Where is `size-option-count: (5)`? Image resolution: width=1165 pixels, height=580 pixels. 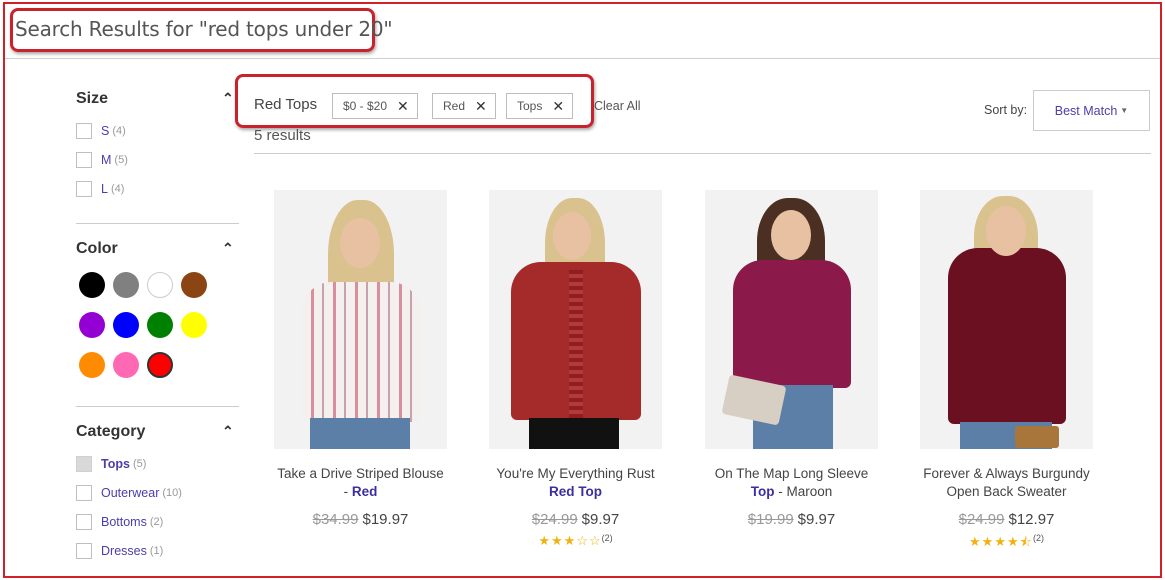 size-option-count: (5) is located at coordinates (121, 160).